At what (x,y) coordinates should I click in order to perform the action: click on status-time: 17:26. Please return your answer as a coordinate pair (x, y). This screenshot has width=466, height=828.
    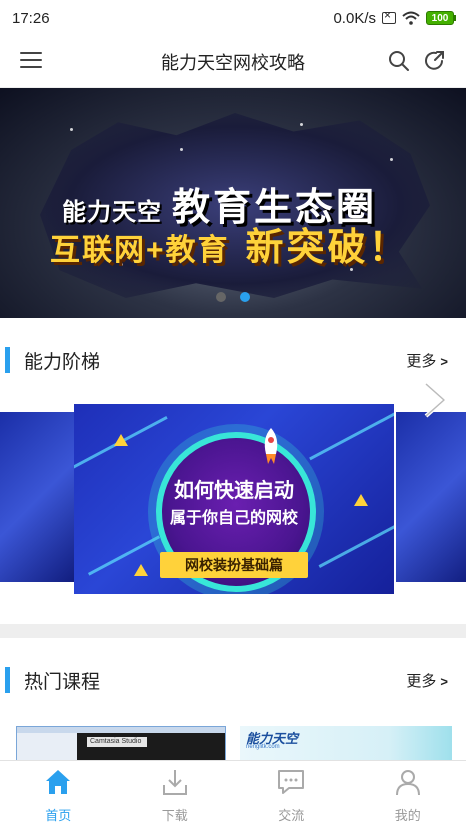
    Looking at the image, I should click on (31, 18).